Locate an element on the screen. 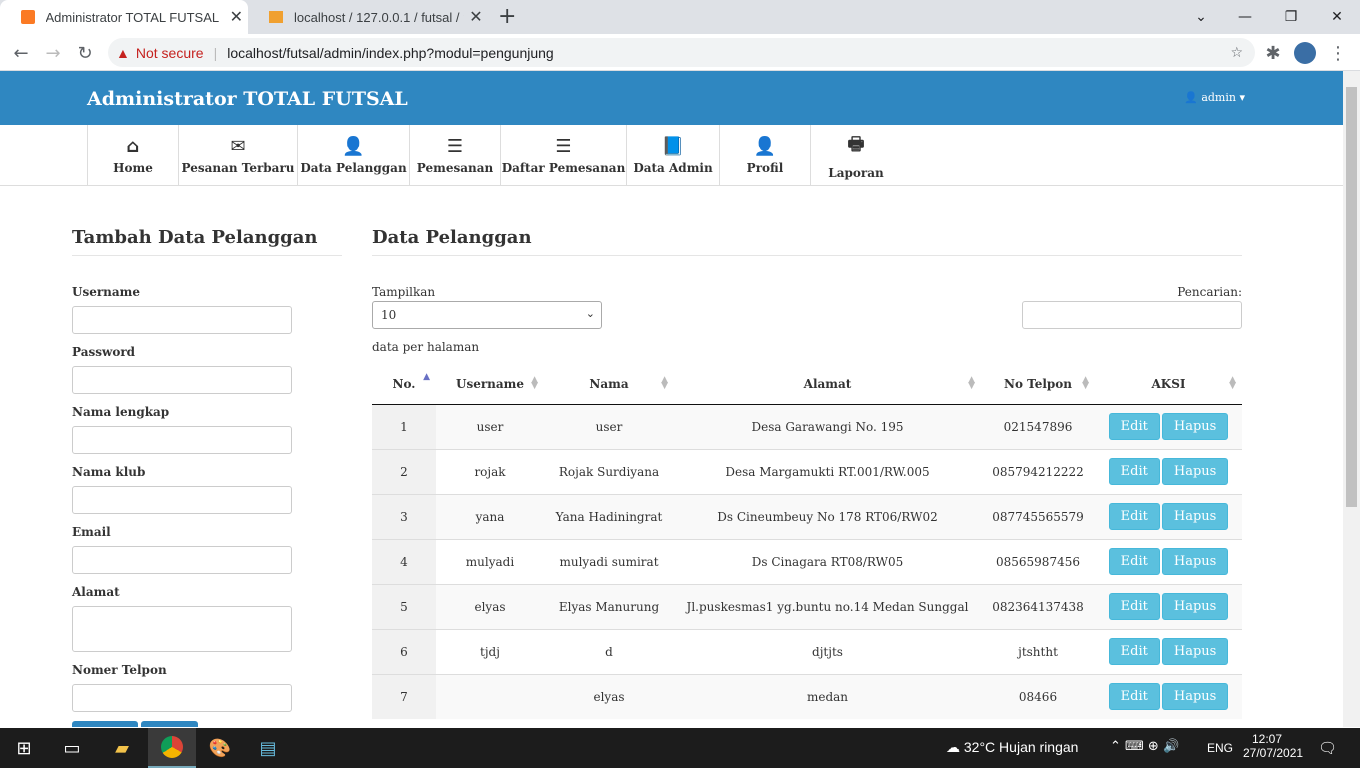 The width and height of the screenshot is (1360, 768). menu-profil: 👤 Profil is located at coordinates (764, 155).